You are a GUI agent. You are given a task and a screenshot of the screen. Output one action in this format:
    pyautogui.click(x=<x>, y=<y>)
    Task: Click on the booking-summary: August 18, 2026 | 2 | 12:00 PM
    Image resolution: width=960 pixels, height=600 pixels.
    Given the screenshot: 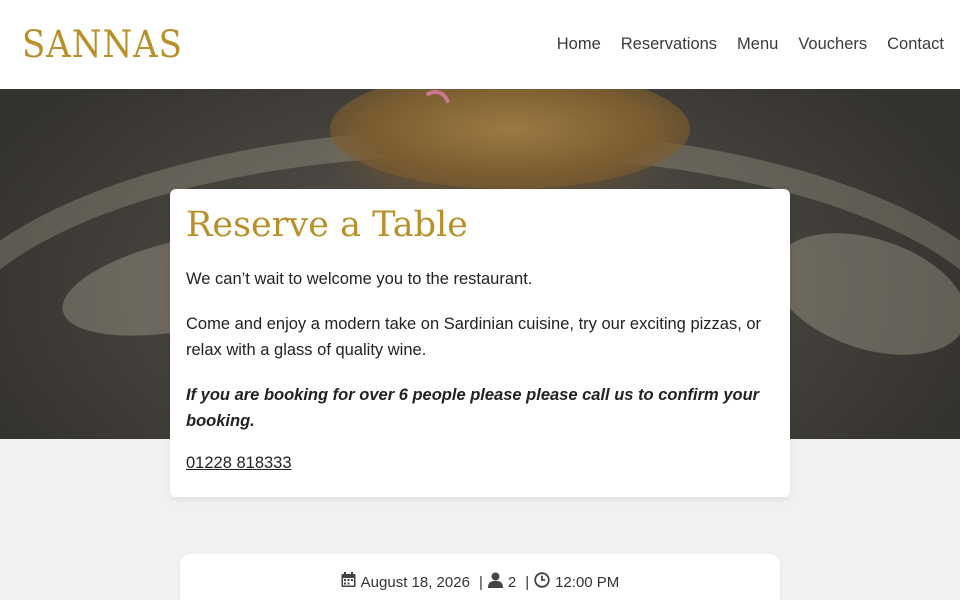 What is the action you would take?
    pyautogui.click(x=480, y=582)
    